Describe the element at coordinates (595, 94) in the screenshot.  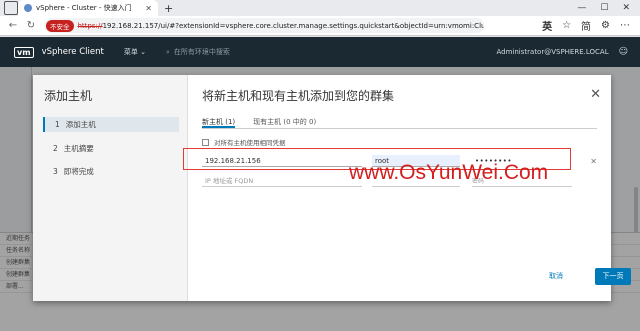
I see `close-icon: ✕` at that location.